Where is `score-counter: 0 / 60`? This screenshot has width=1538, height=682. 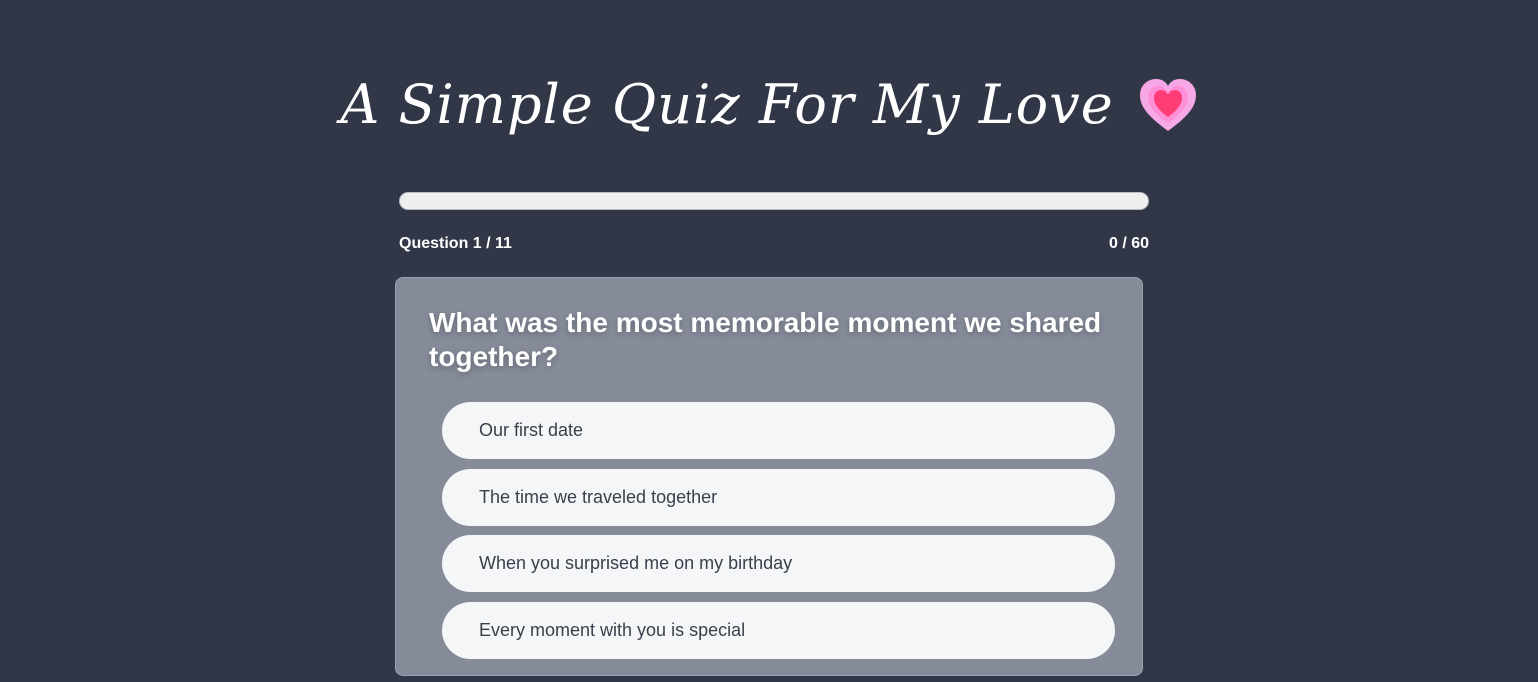 score-counter: 0 / 60 is located at coordinates (1128, 243).